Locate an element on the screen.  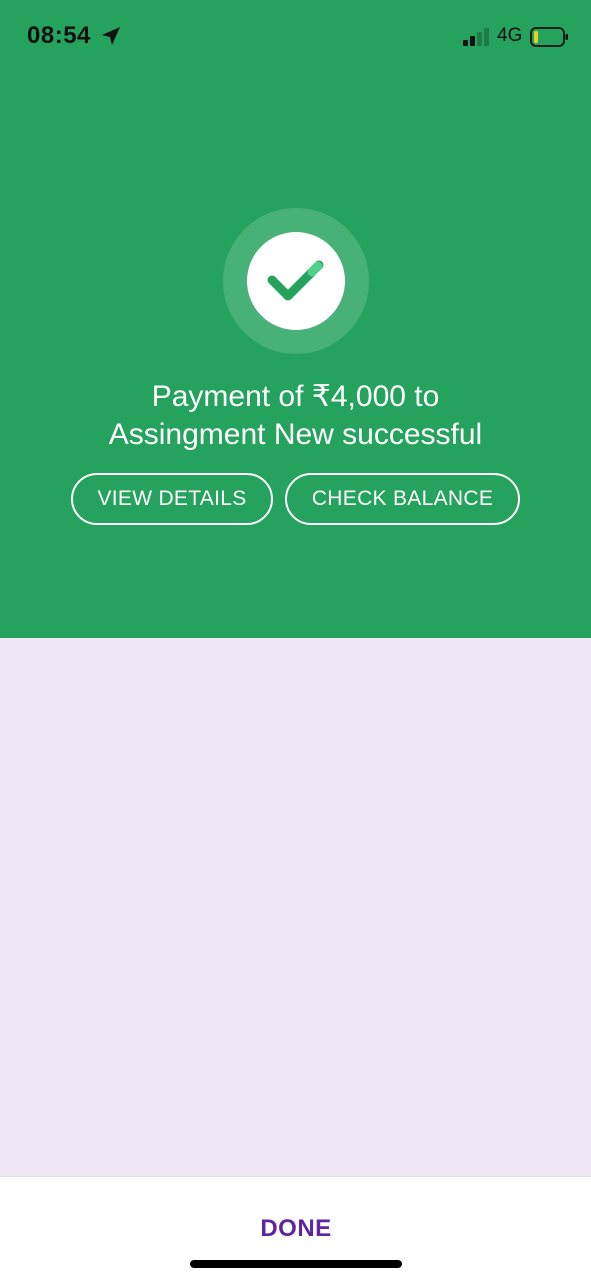
status-bar: 08:54 4G is located at coordinates (295, 36).